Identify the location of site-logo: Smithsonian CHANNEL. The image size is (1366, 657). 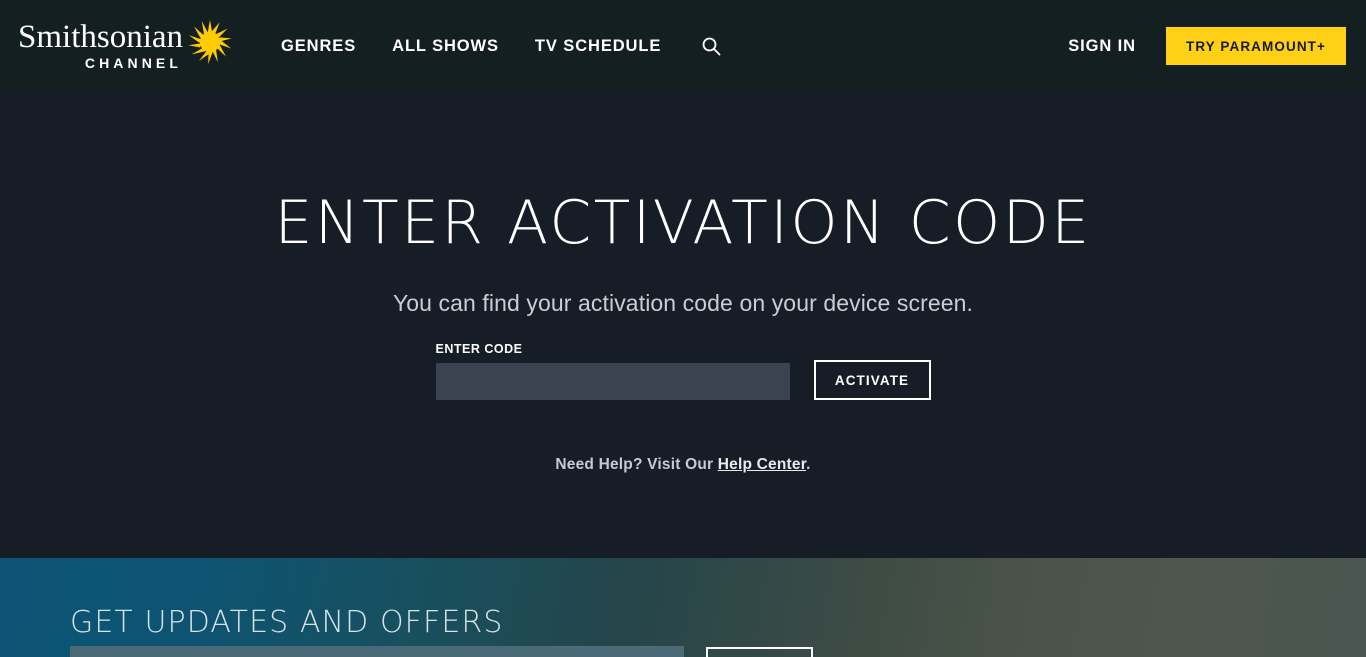
(125, 46).